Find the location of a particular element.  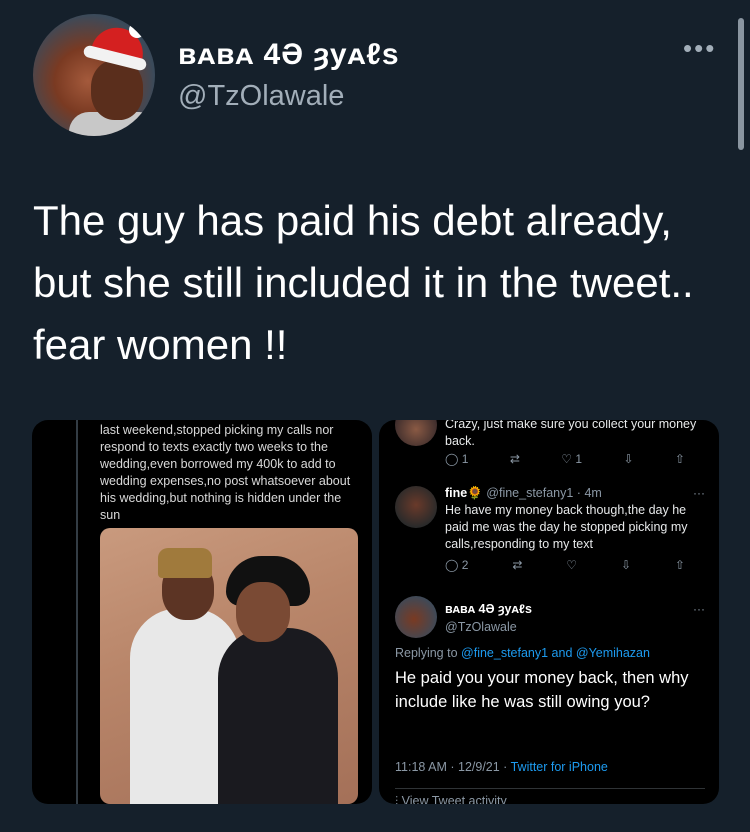

thread-line is located at coordinates (77, 612).